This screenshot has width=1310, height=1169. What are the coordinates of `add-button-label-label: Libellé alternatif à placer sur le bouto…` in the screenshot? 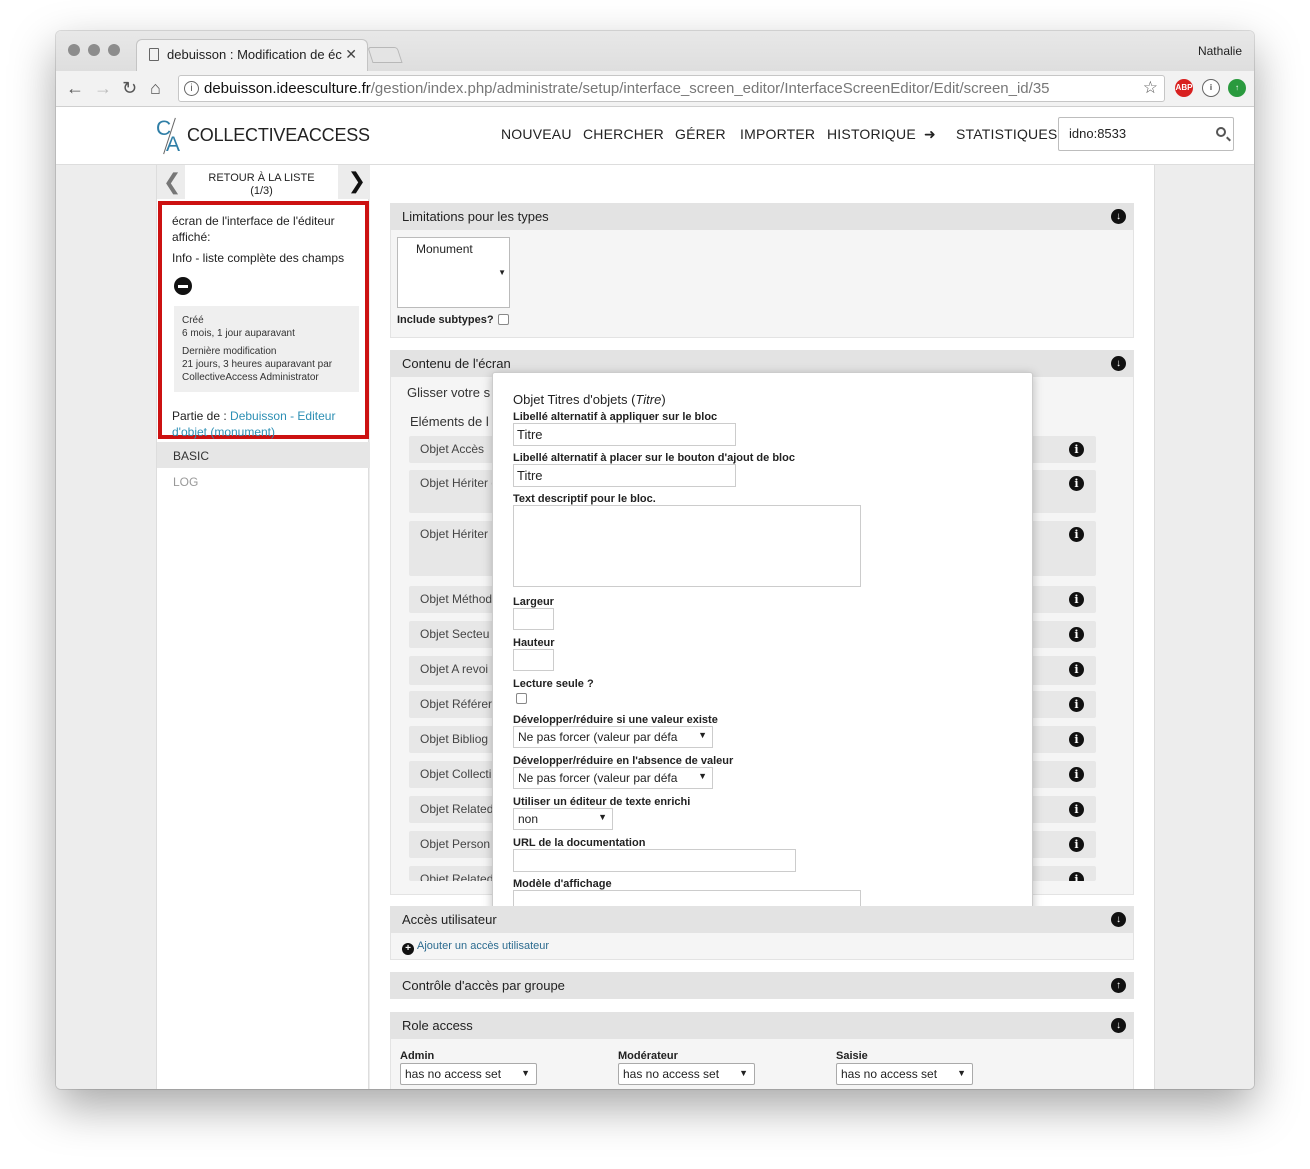 It's located at (654, 458).